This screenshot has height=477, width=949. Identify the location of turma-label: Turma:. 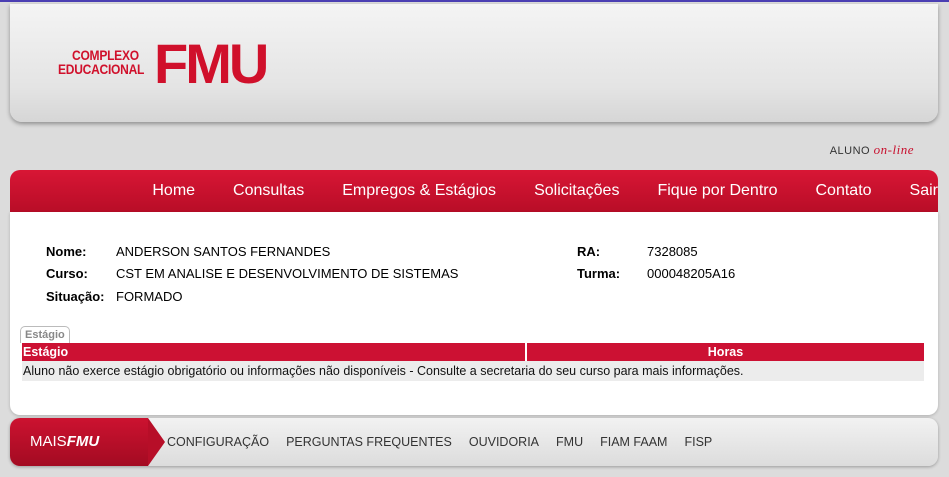
(599, 273).